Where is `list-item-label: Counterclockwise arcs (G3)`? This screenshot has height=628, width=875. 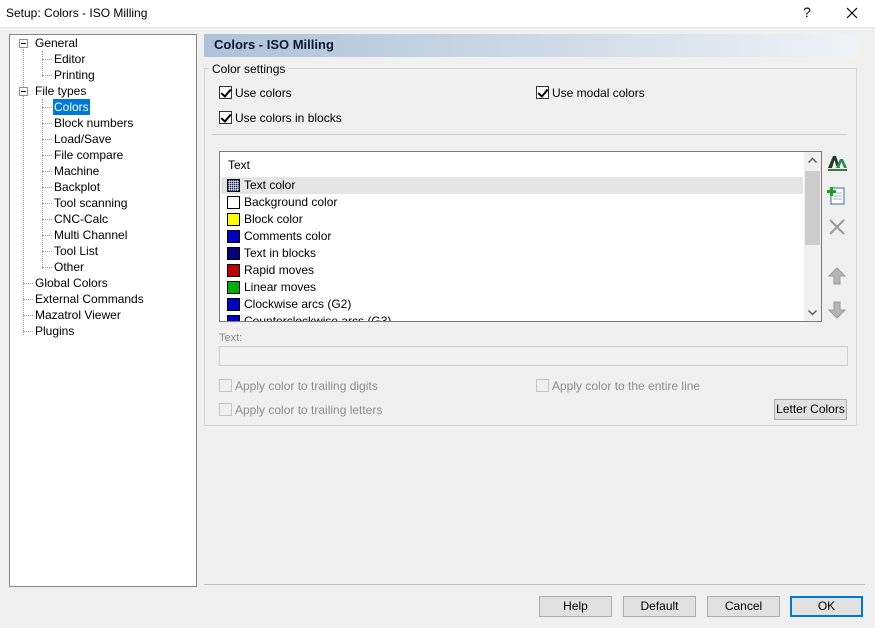 list-item-label: Counterclockwise arcs (G3) is located at coordinates (318, 318).